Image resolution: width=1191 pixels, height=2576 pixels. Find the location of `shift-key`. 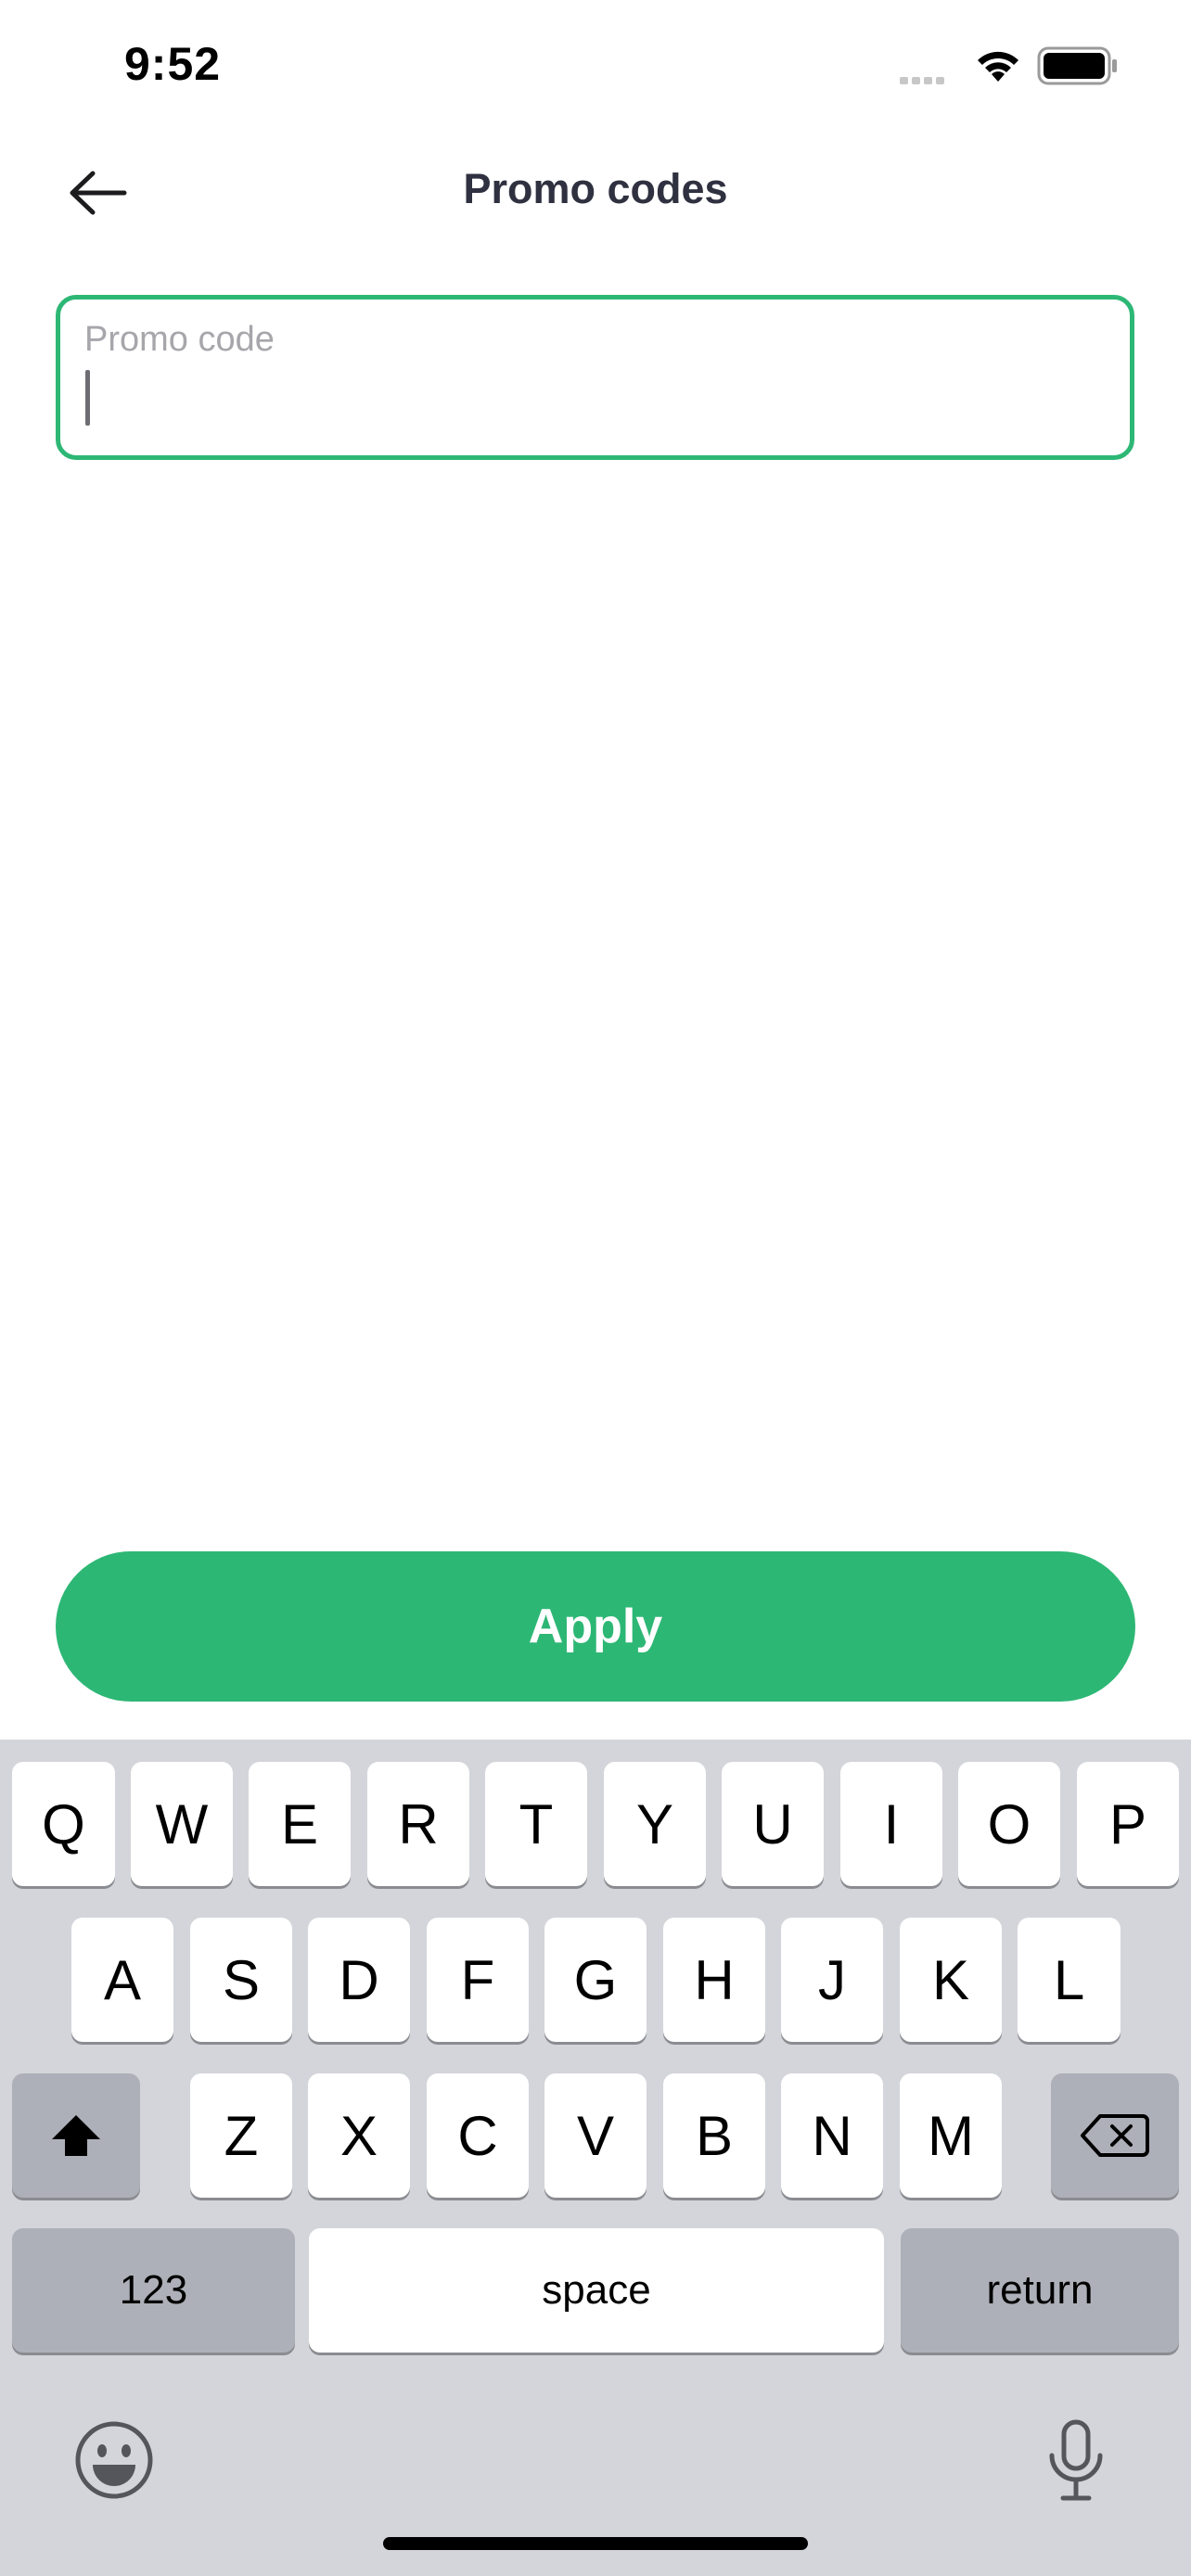

shift-key is located at coordinates (76, 2136).